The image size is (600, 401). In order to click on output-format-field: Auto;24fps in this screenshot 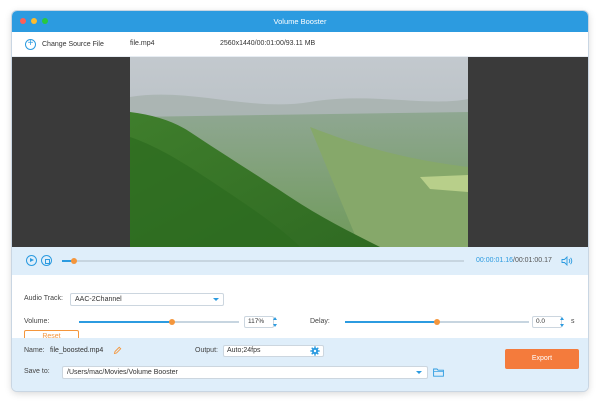, I will do `click(273, 351)`.